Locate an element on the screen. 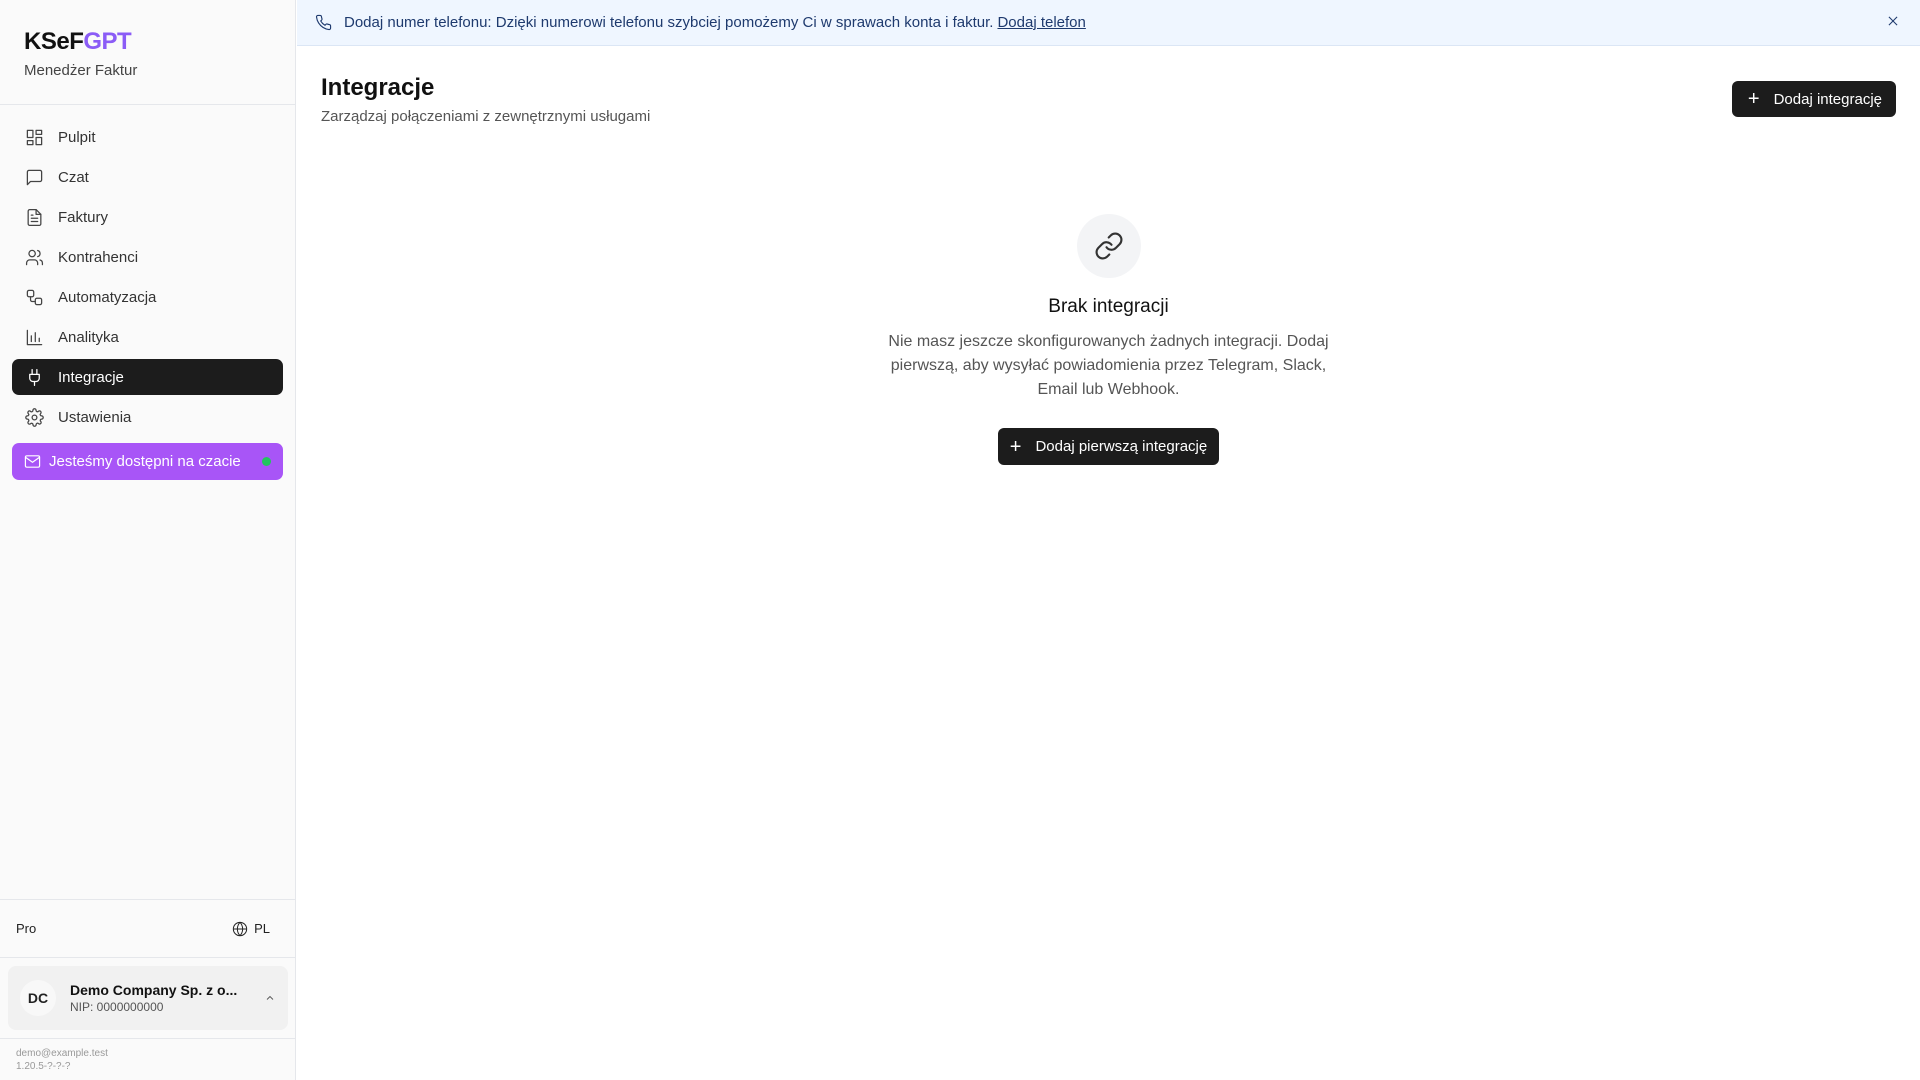 The width and height of the screenshot is (1920, 1080). nav-item-analityka: Analityka is located at coordinates (147, 337).